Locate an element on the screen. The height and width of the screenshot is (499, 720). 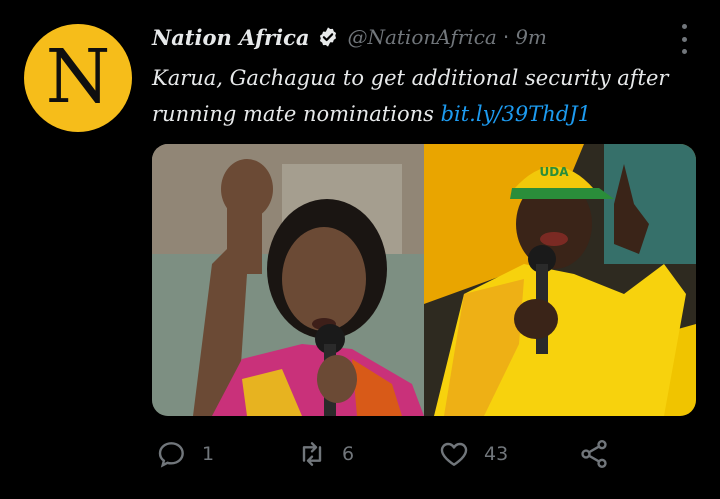
tweet-timestamp: 9m is located at coordinates (531, 37).